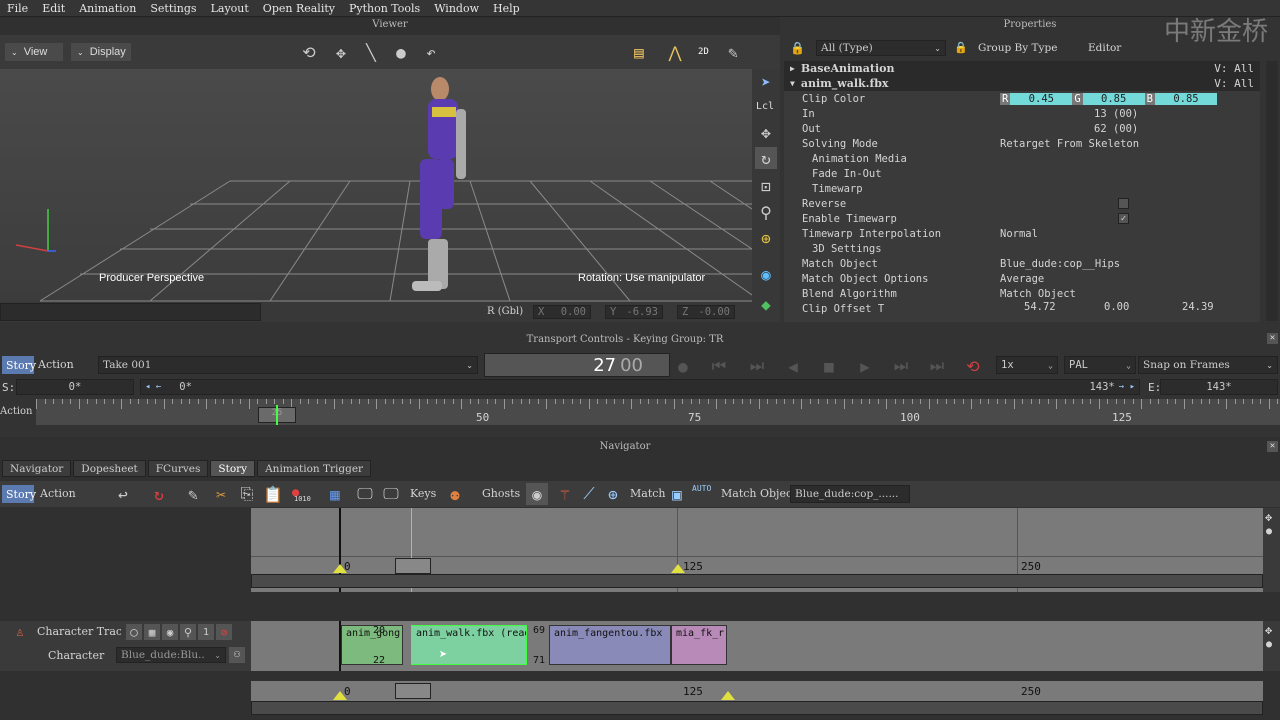 This screenshot has width=1280, height=720. Describe the element at coordinates (107, 8) in the screenshot. I see `menu-animation: Animation` at that location.